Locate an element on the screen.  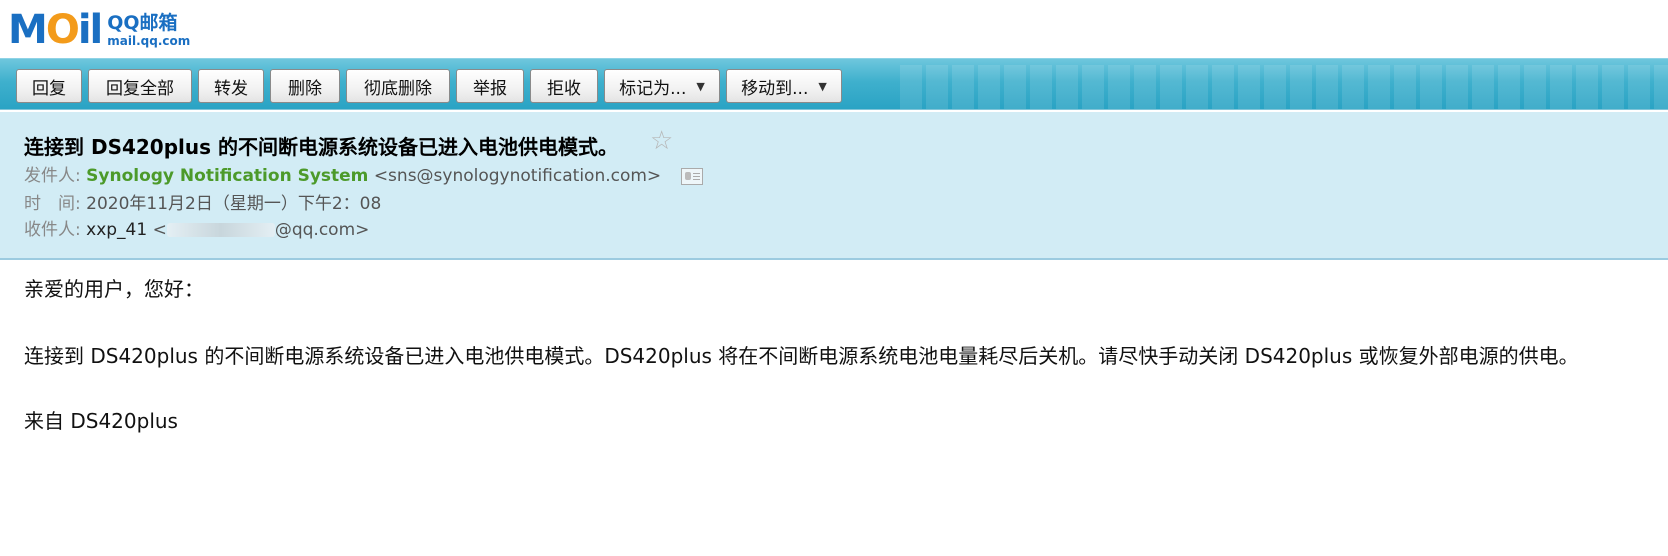
time-label: 时 间: is located at coordinates (52, 204).